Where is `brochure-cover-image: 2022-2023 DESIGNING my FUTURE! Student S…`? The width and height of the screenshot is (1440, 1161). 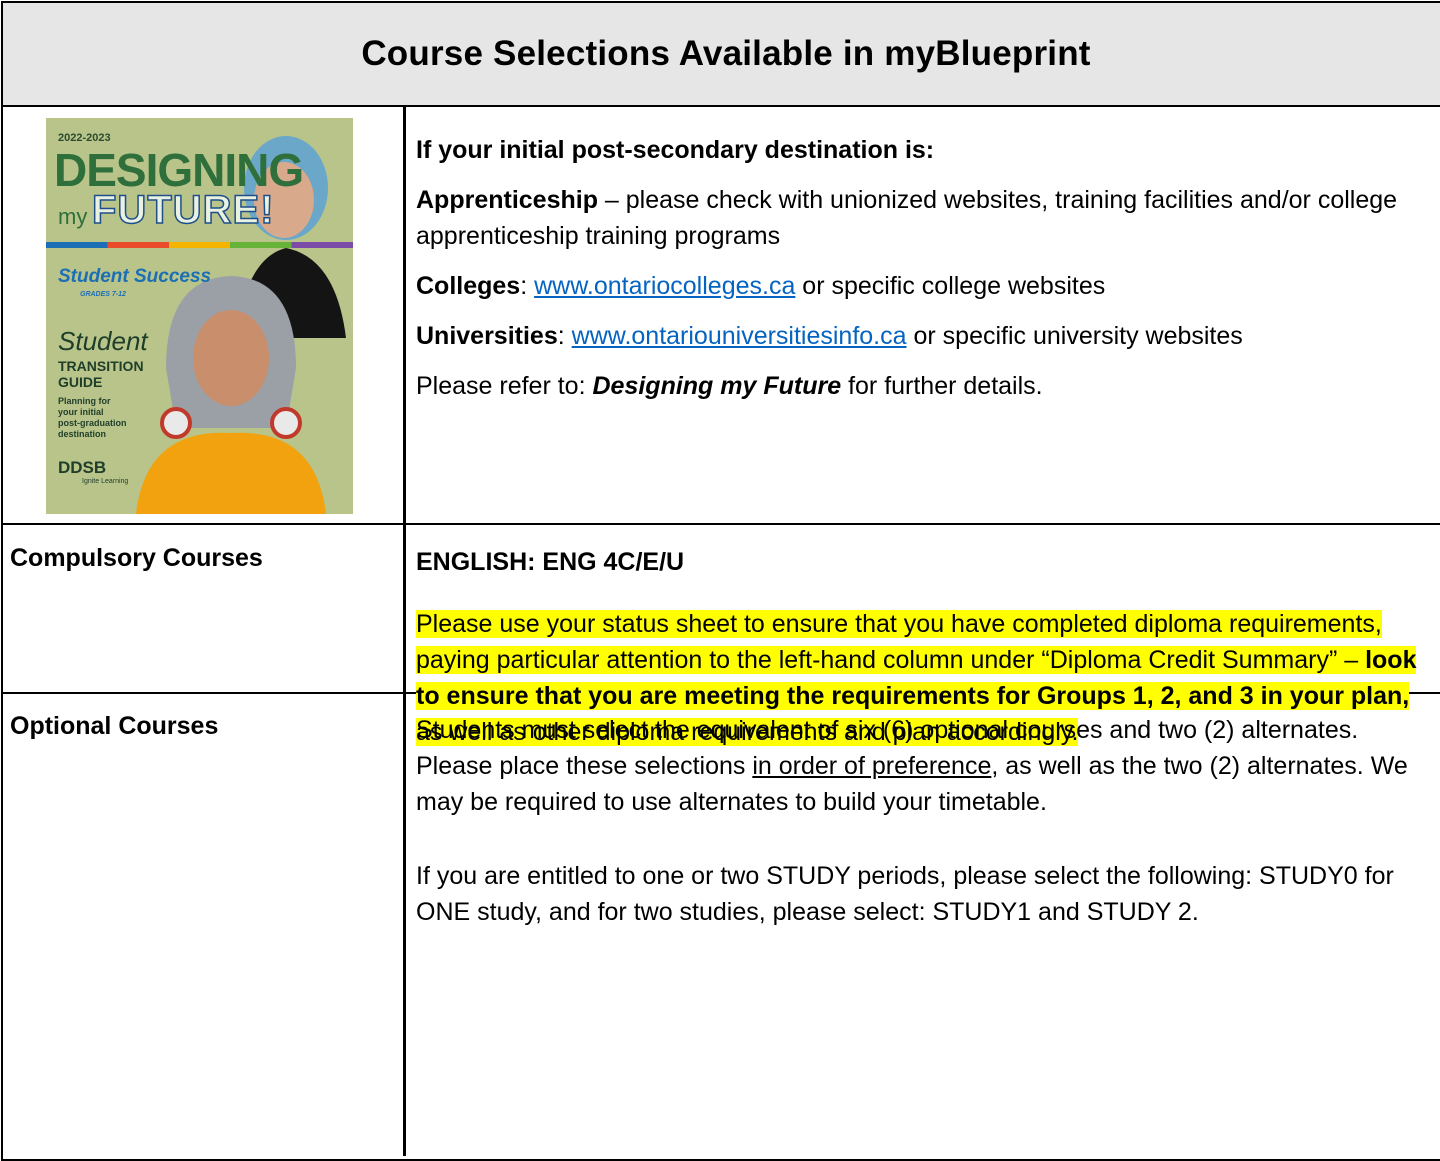 brochure-cover-image: 2022-2023 DESIGNING my FUTURE! Student S… is located at coordinates (199, 316).